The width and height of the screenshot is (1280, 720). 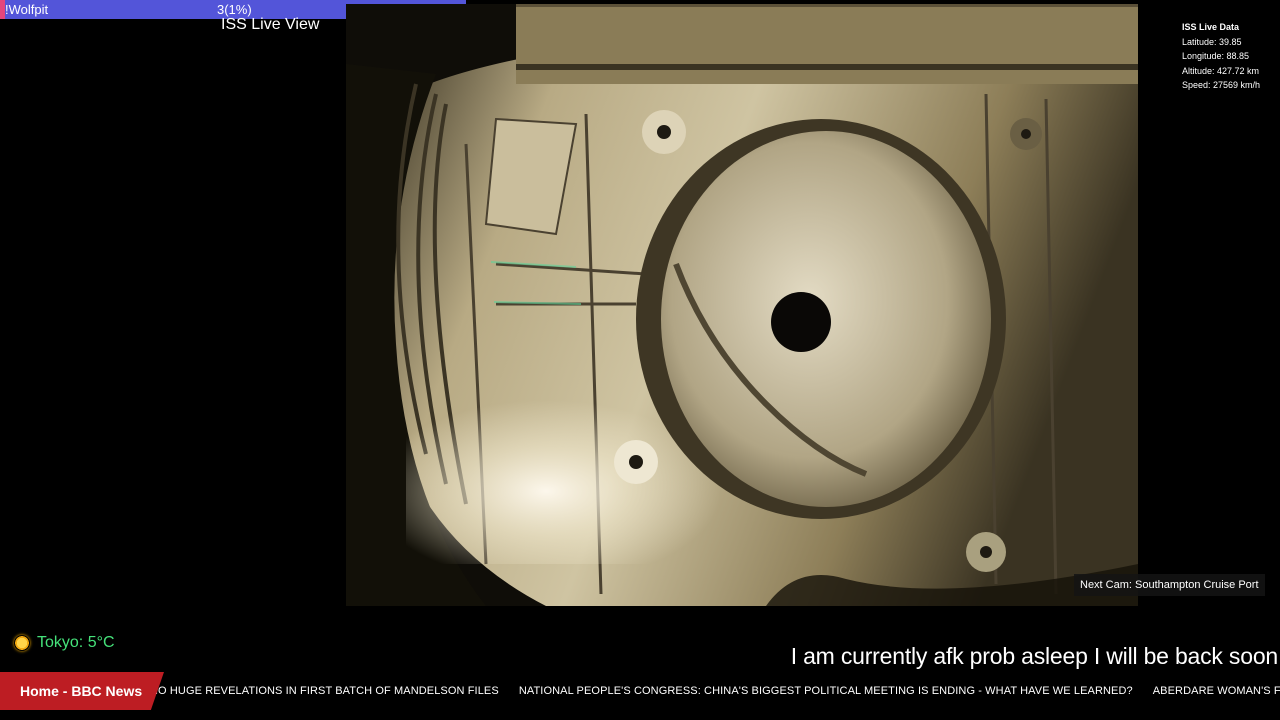 I want to click on iss-longitude: Longitude: 88.85, so click(x=1216, y=56).